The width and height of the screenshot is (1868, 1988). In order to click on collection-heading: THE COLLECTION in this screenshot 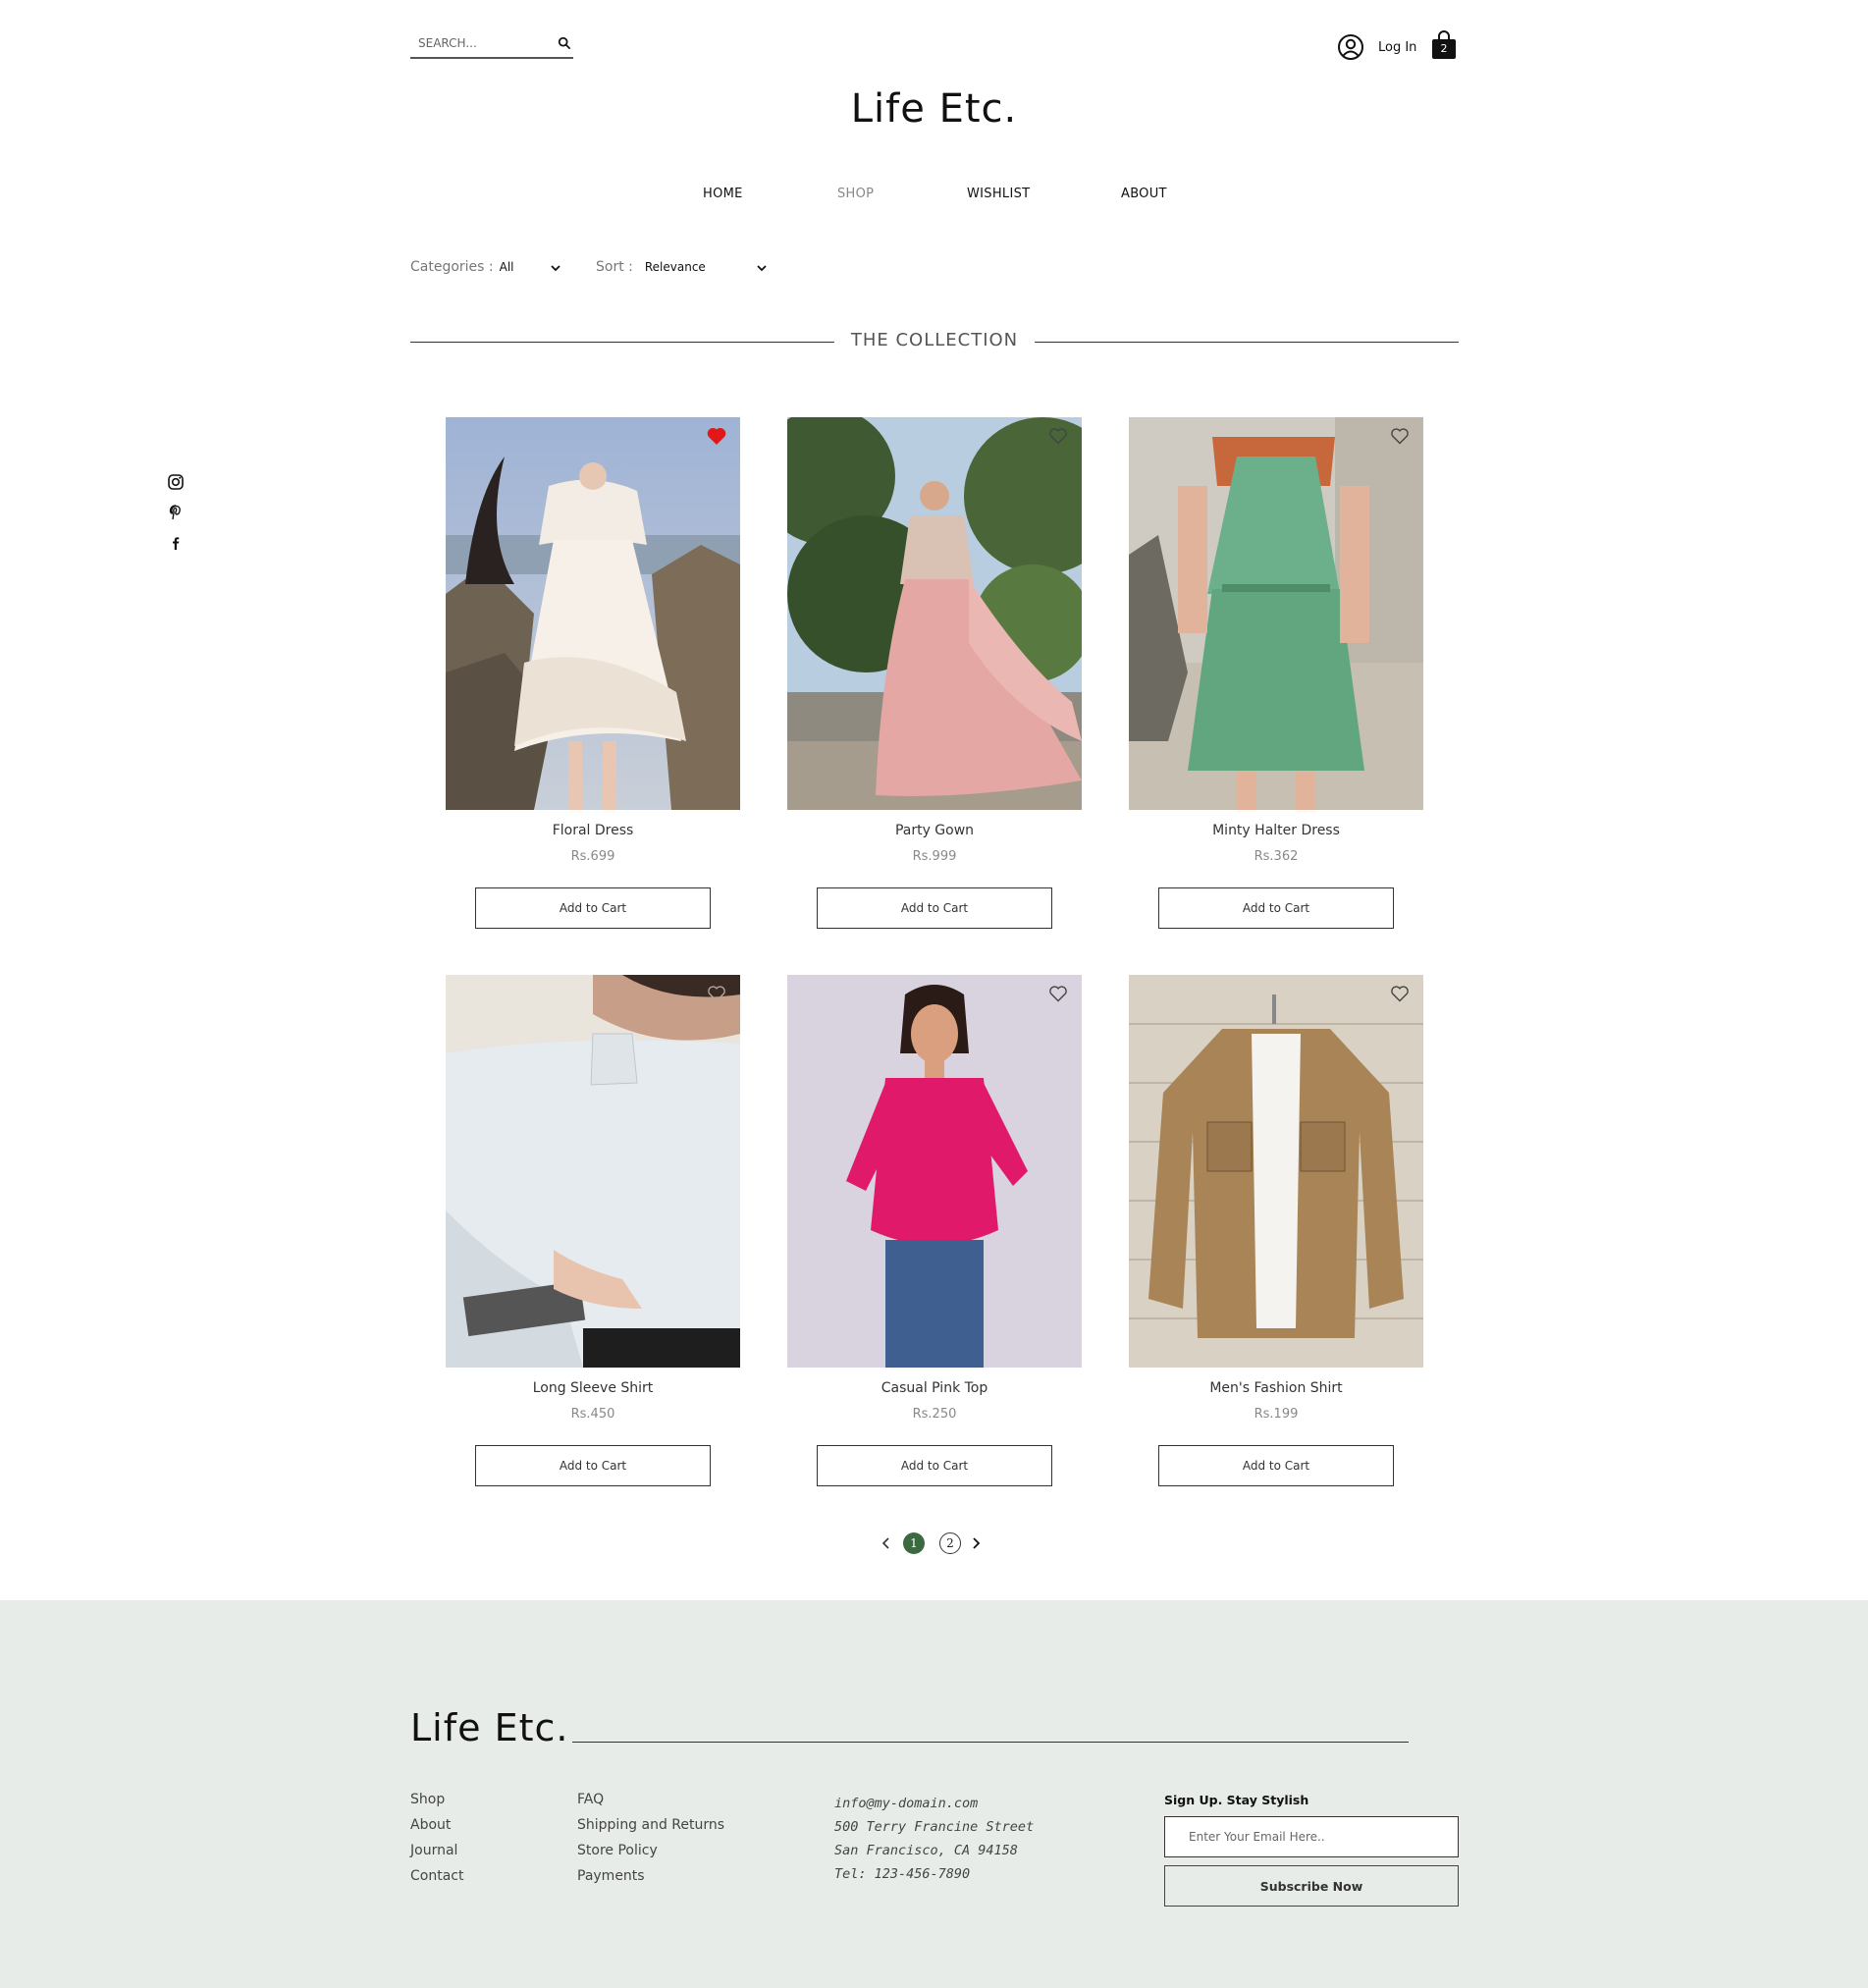, I will do `click(934, 341)`.